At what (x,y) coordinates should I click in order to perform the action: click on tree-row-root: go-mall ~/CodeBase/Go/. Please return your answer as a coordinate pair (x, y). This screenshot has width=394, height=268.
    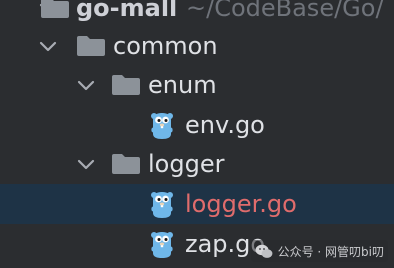
    Looking at the image, I should click on (197, 14).